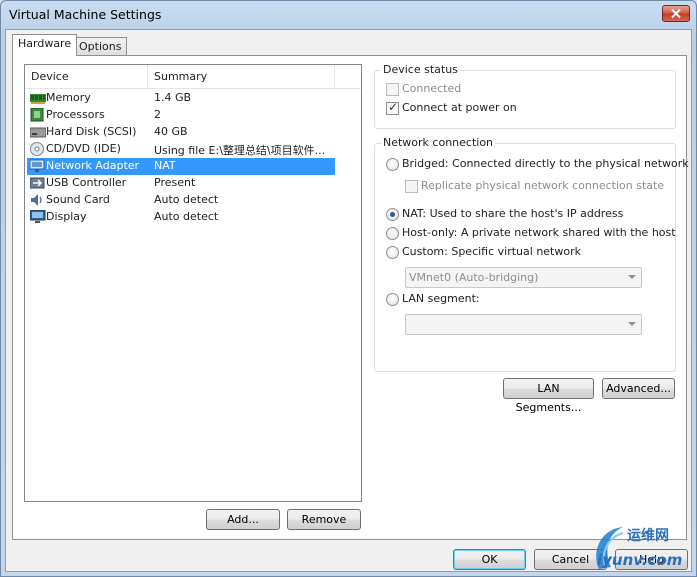  I want to click on nat-label: NAT: Used to share the host's IP address, so click(513, 213).